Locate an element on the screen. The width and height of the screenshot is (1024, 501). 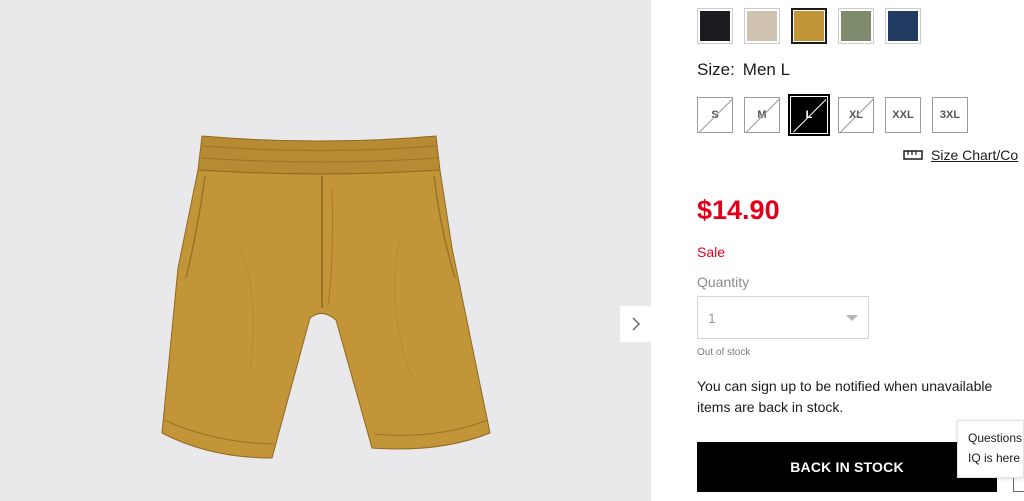
quantity-label: Quantity is located at coordinates (723, 282).